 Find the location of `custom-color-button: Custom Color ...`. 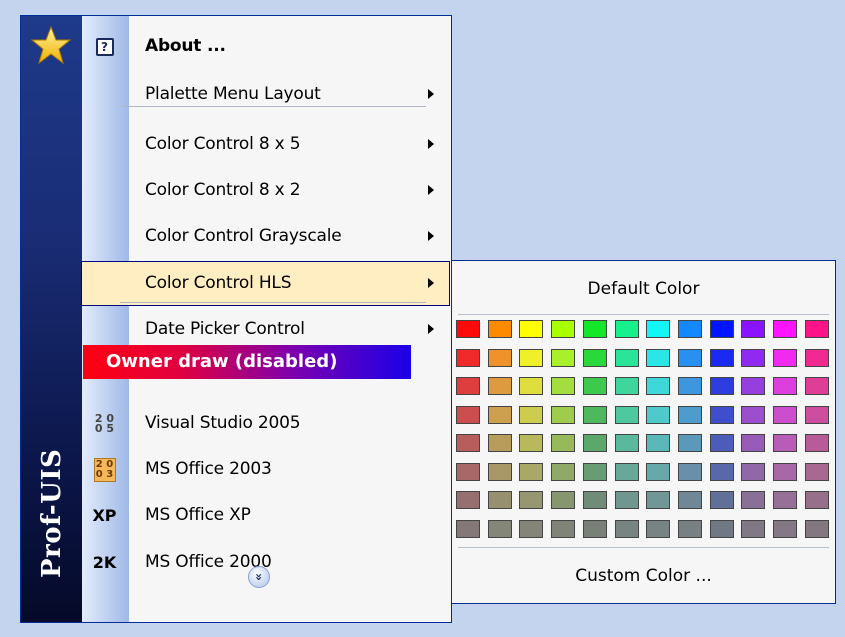

custom-color-button: Custom Color ... is located at coordinates (643, 576).